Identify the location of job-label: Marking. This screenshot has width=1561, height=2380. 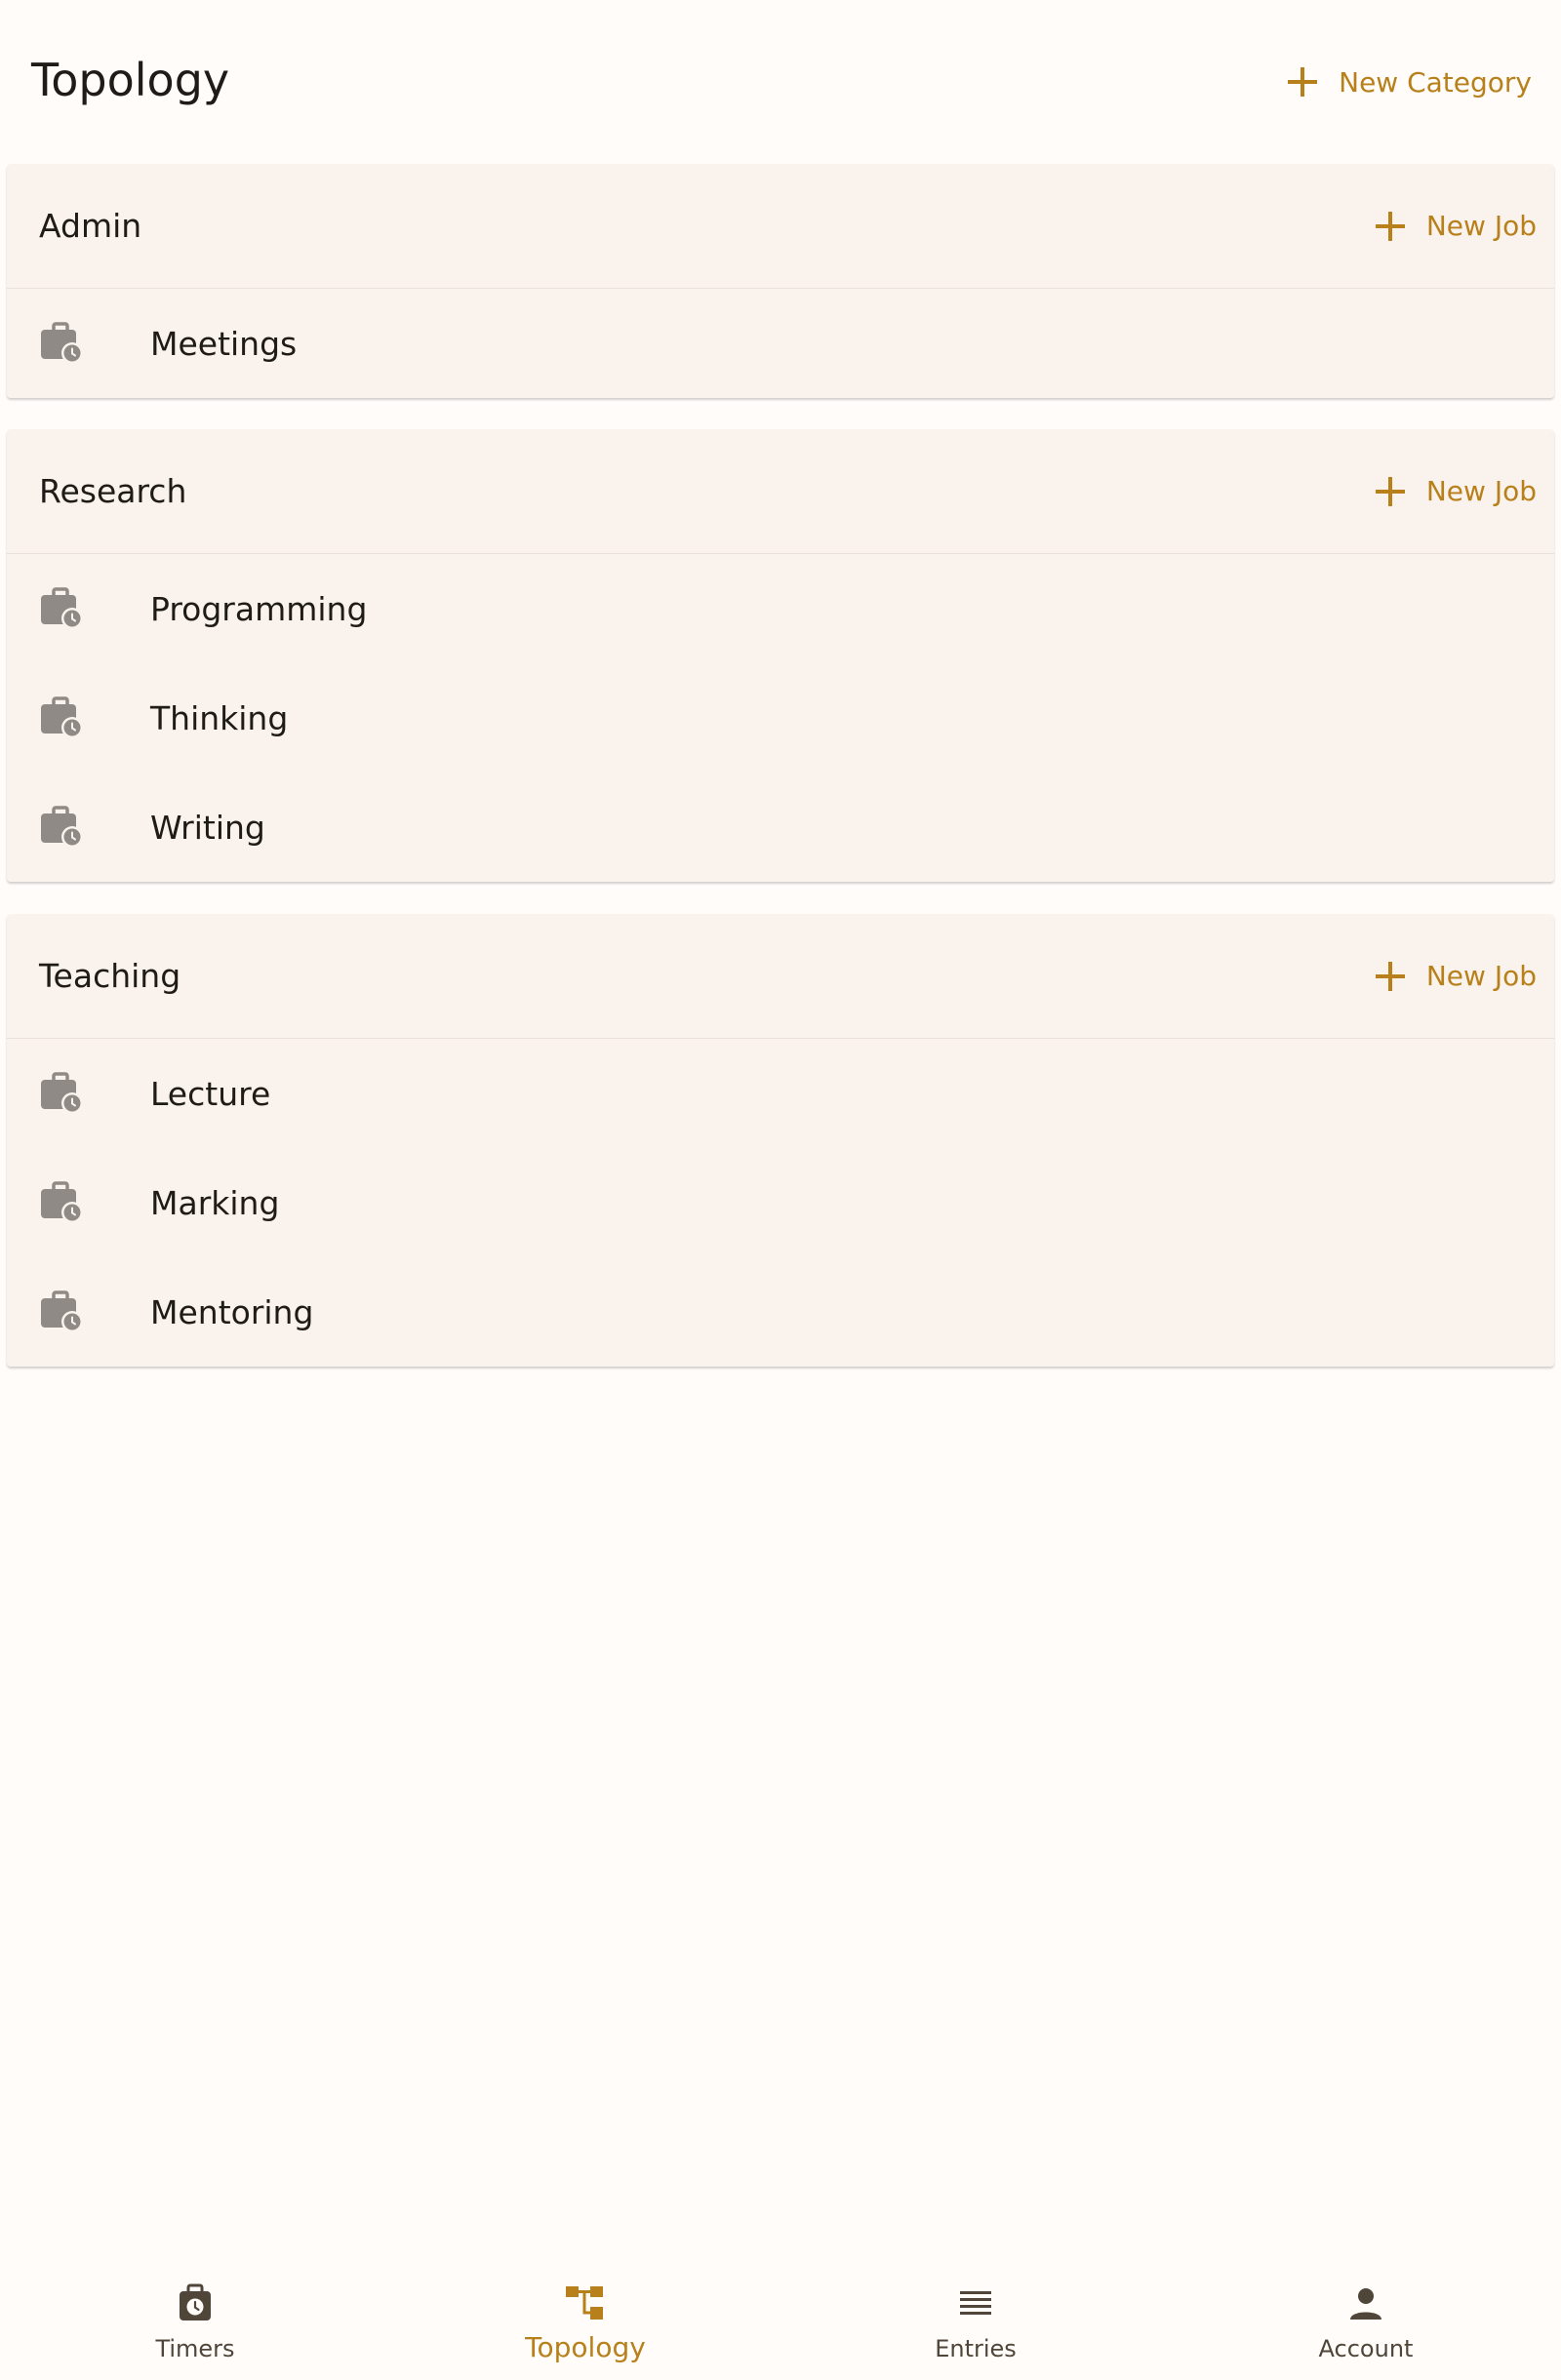
(215, 1202).